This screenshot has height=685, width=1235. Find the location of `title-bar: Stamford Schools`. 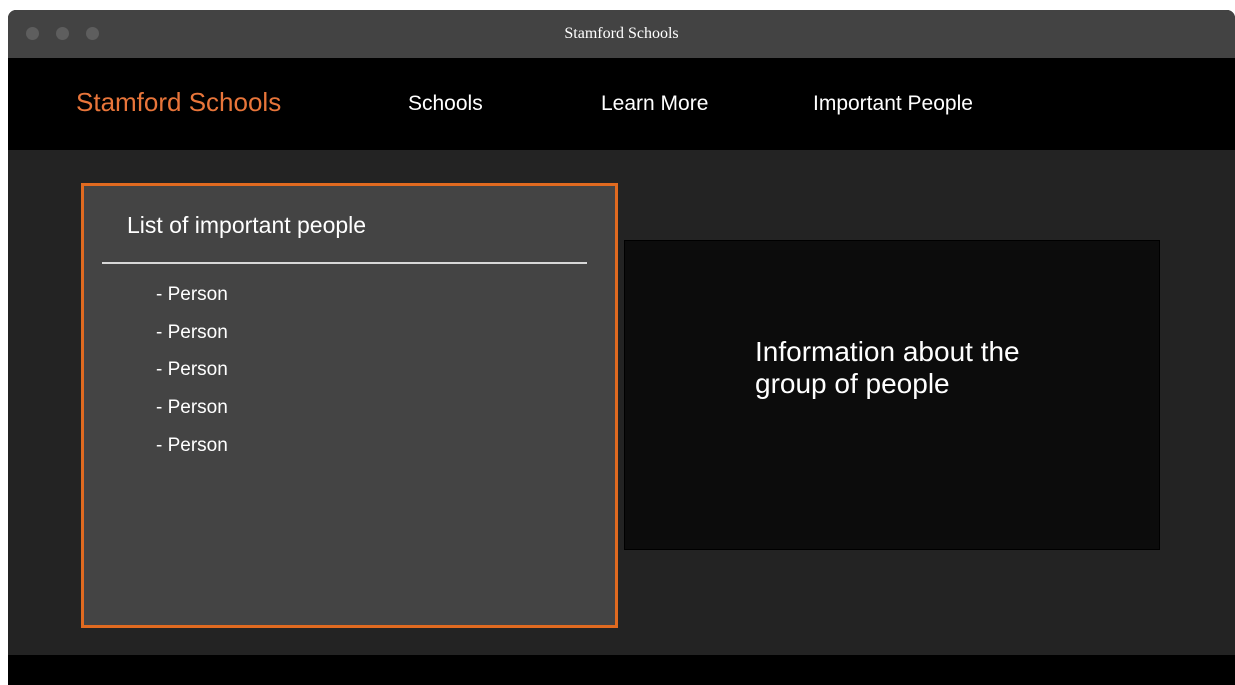

title-bar: Stamford Schools is located at coordinates (621, 34).